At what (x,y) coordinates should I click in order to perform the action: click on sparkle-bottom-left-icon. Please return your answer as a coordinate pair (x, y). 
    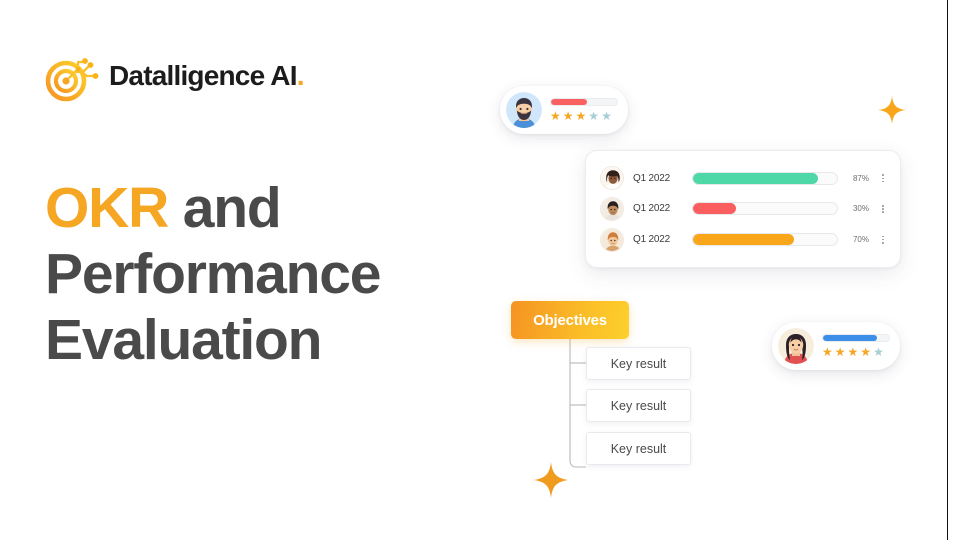
    Looking at the image, I should click on (551, 480).